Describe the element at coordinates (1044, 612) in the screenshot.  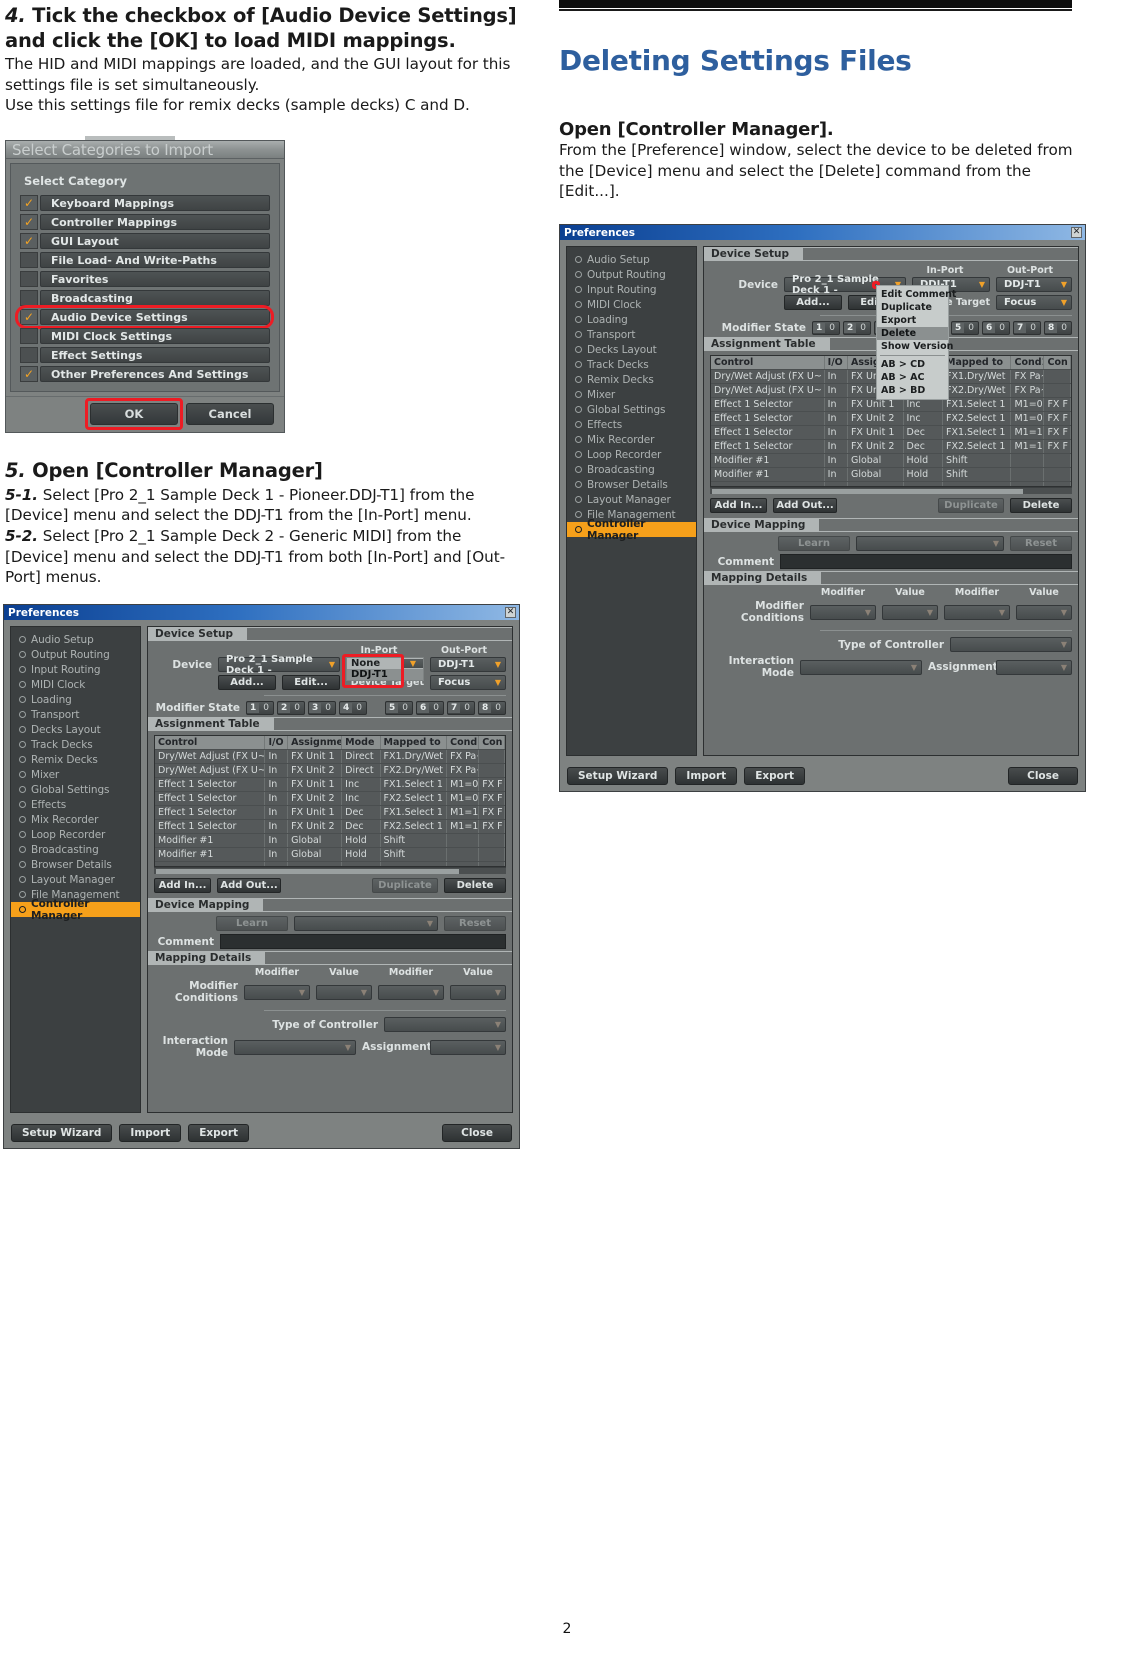
I see `modifier-value-2-right: ▼` at that location.